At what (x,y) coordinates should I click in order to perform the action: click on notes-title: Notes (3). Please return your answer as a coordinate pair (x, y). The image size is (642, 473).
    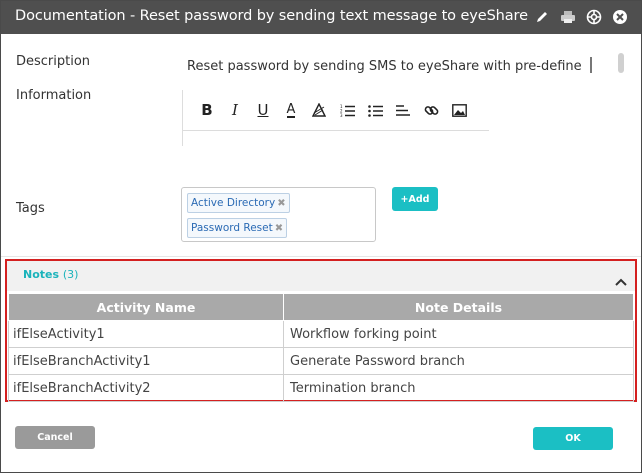
    Looking at the image, I should click on (50, 274).